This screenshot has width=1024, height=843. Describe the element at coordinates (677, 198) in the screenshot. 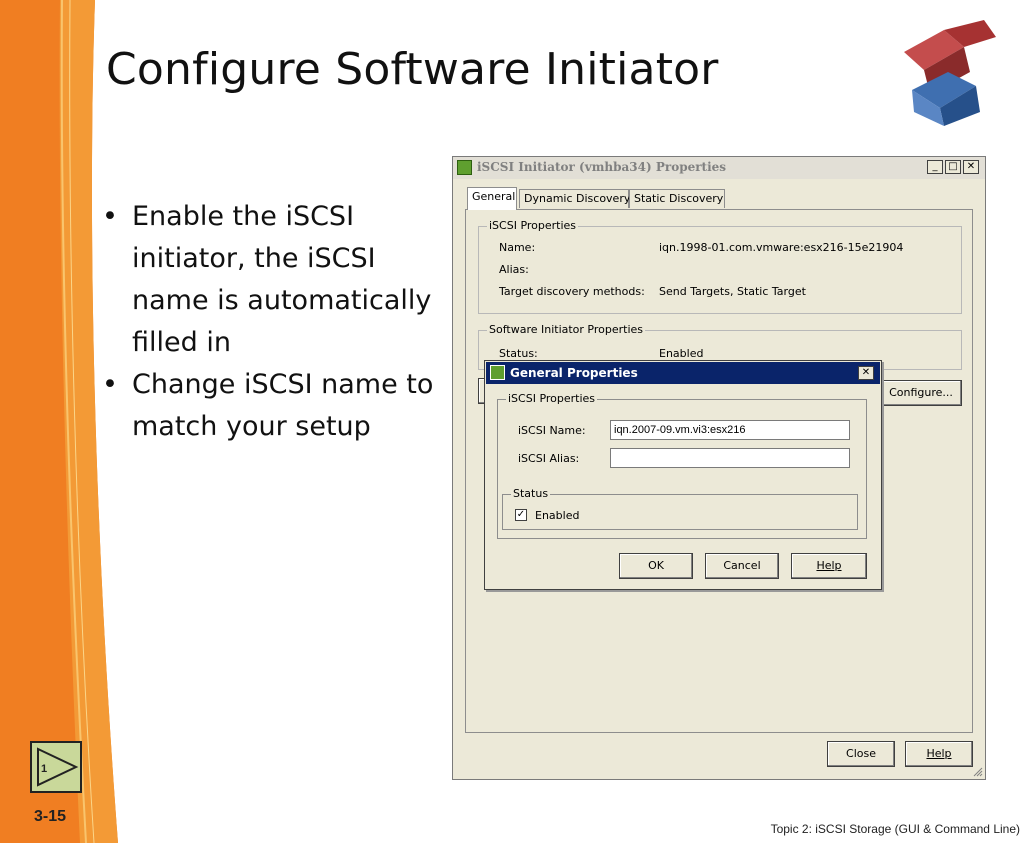

I see `tab-static-discovery: Static Discovery` at that location.